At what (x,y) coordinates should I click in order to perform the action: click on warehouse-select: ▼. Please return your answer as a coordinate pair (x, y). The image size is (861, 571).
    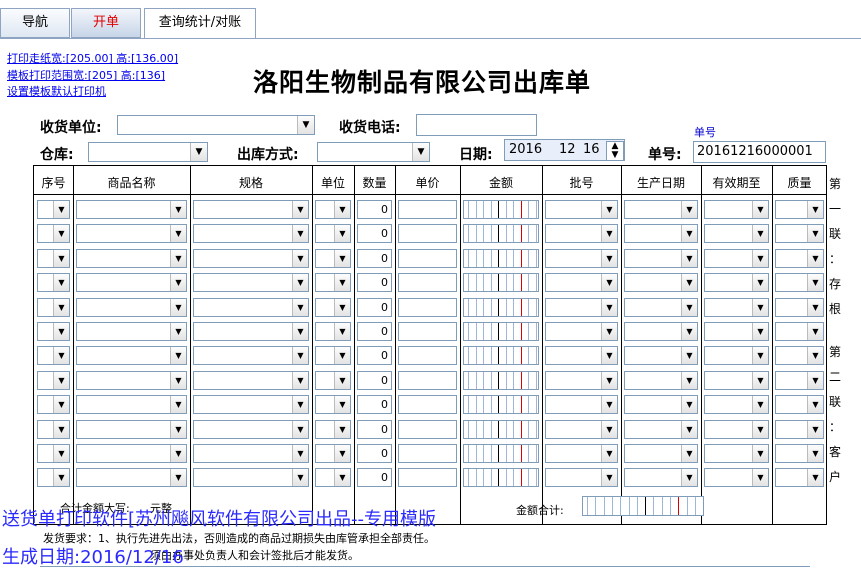
    Looking at the image, I should click on (148, 152).